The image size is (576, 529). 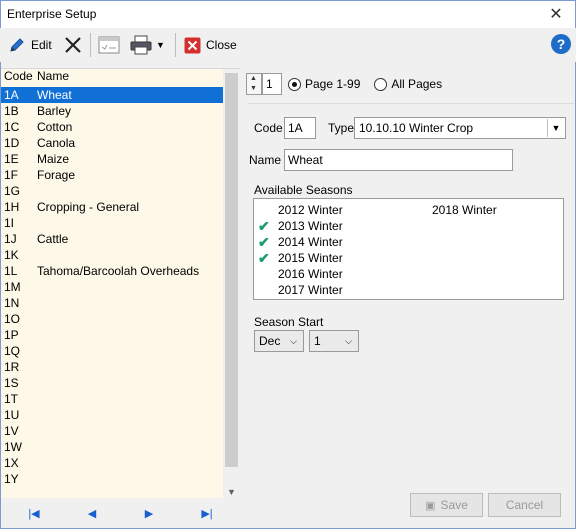 What do you see at coordinates (54, 111) in the screenshot?
I see `list-item-name: Barley` at bounding box center [54, 111].